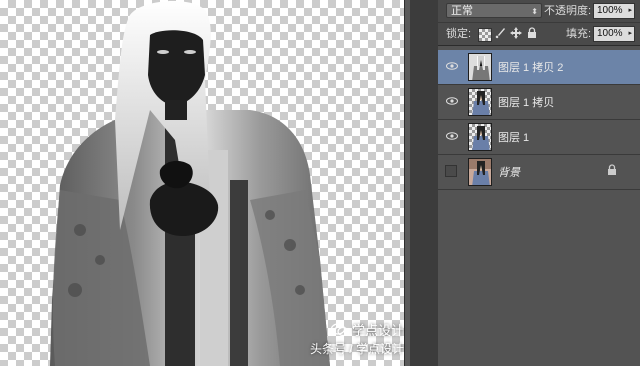 The image size is (640, 366). I want to click on blend-opacity-row: 正常 ⬍ 不透明度: 100% ▸, so click(539, 11).